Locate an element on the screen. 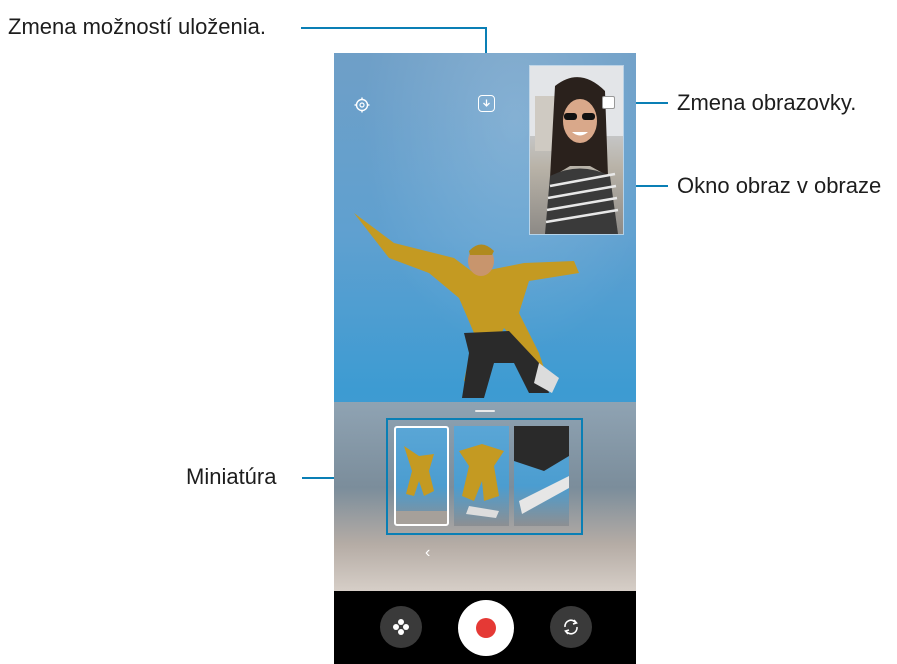 This screenshot has height=664, width=897. pip-window-callout-label: Okno obraz v obraze is located at coordinates (779, 185).